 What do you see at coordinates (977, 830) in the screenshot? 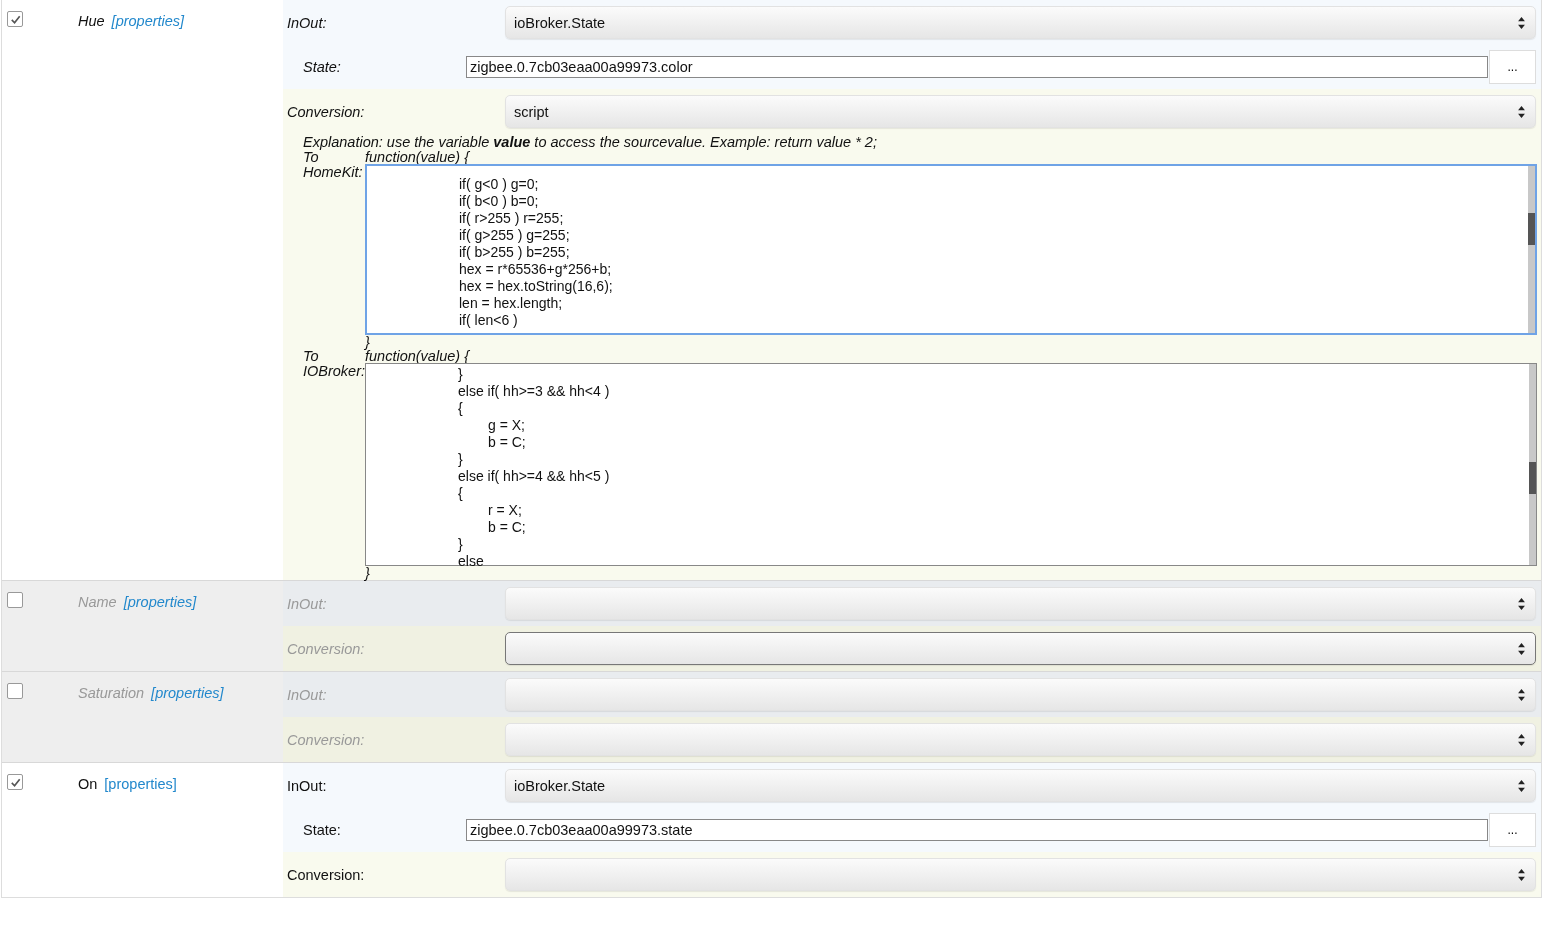
I see `state-input: zigbee.0.7cb03eaa00a99973.state` at bounding box center [977, 830].